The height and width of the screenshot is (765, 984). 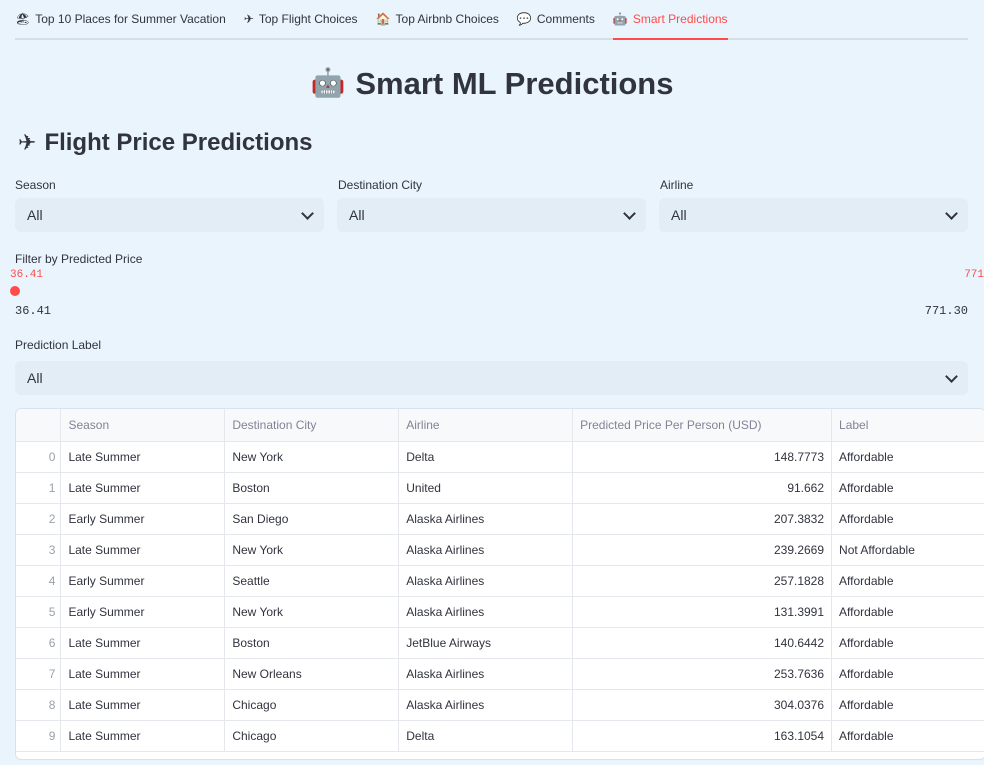 What do you see at coordinates (486, 488) in the screenshot?
I see `table-cell: United` at bounding box center [486, 488].